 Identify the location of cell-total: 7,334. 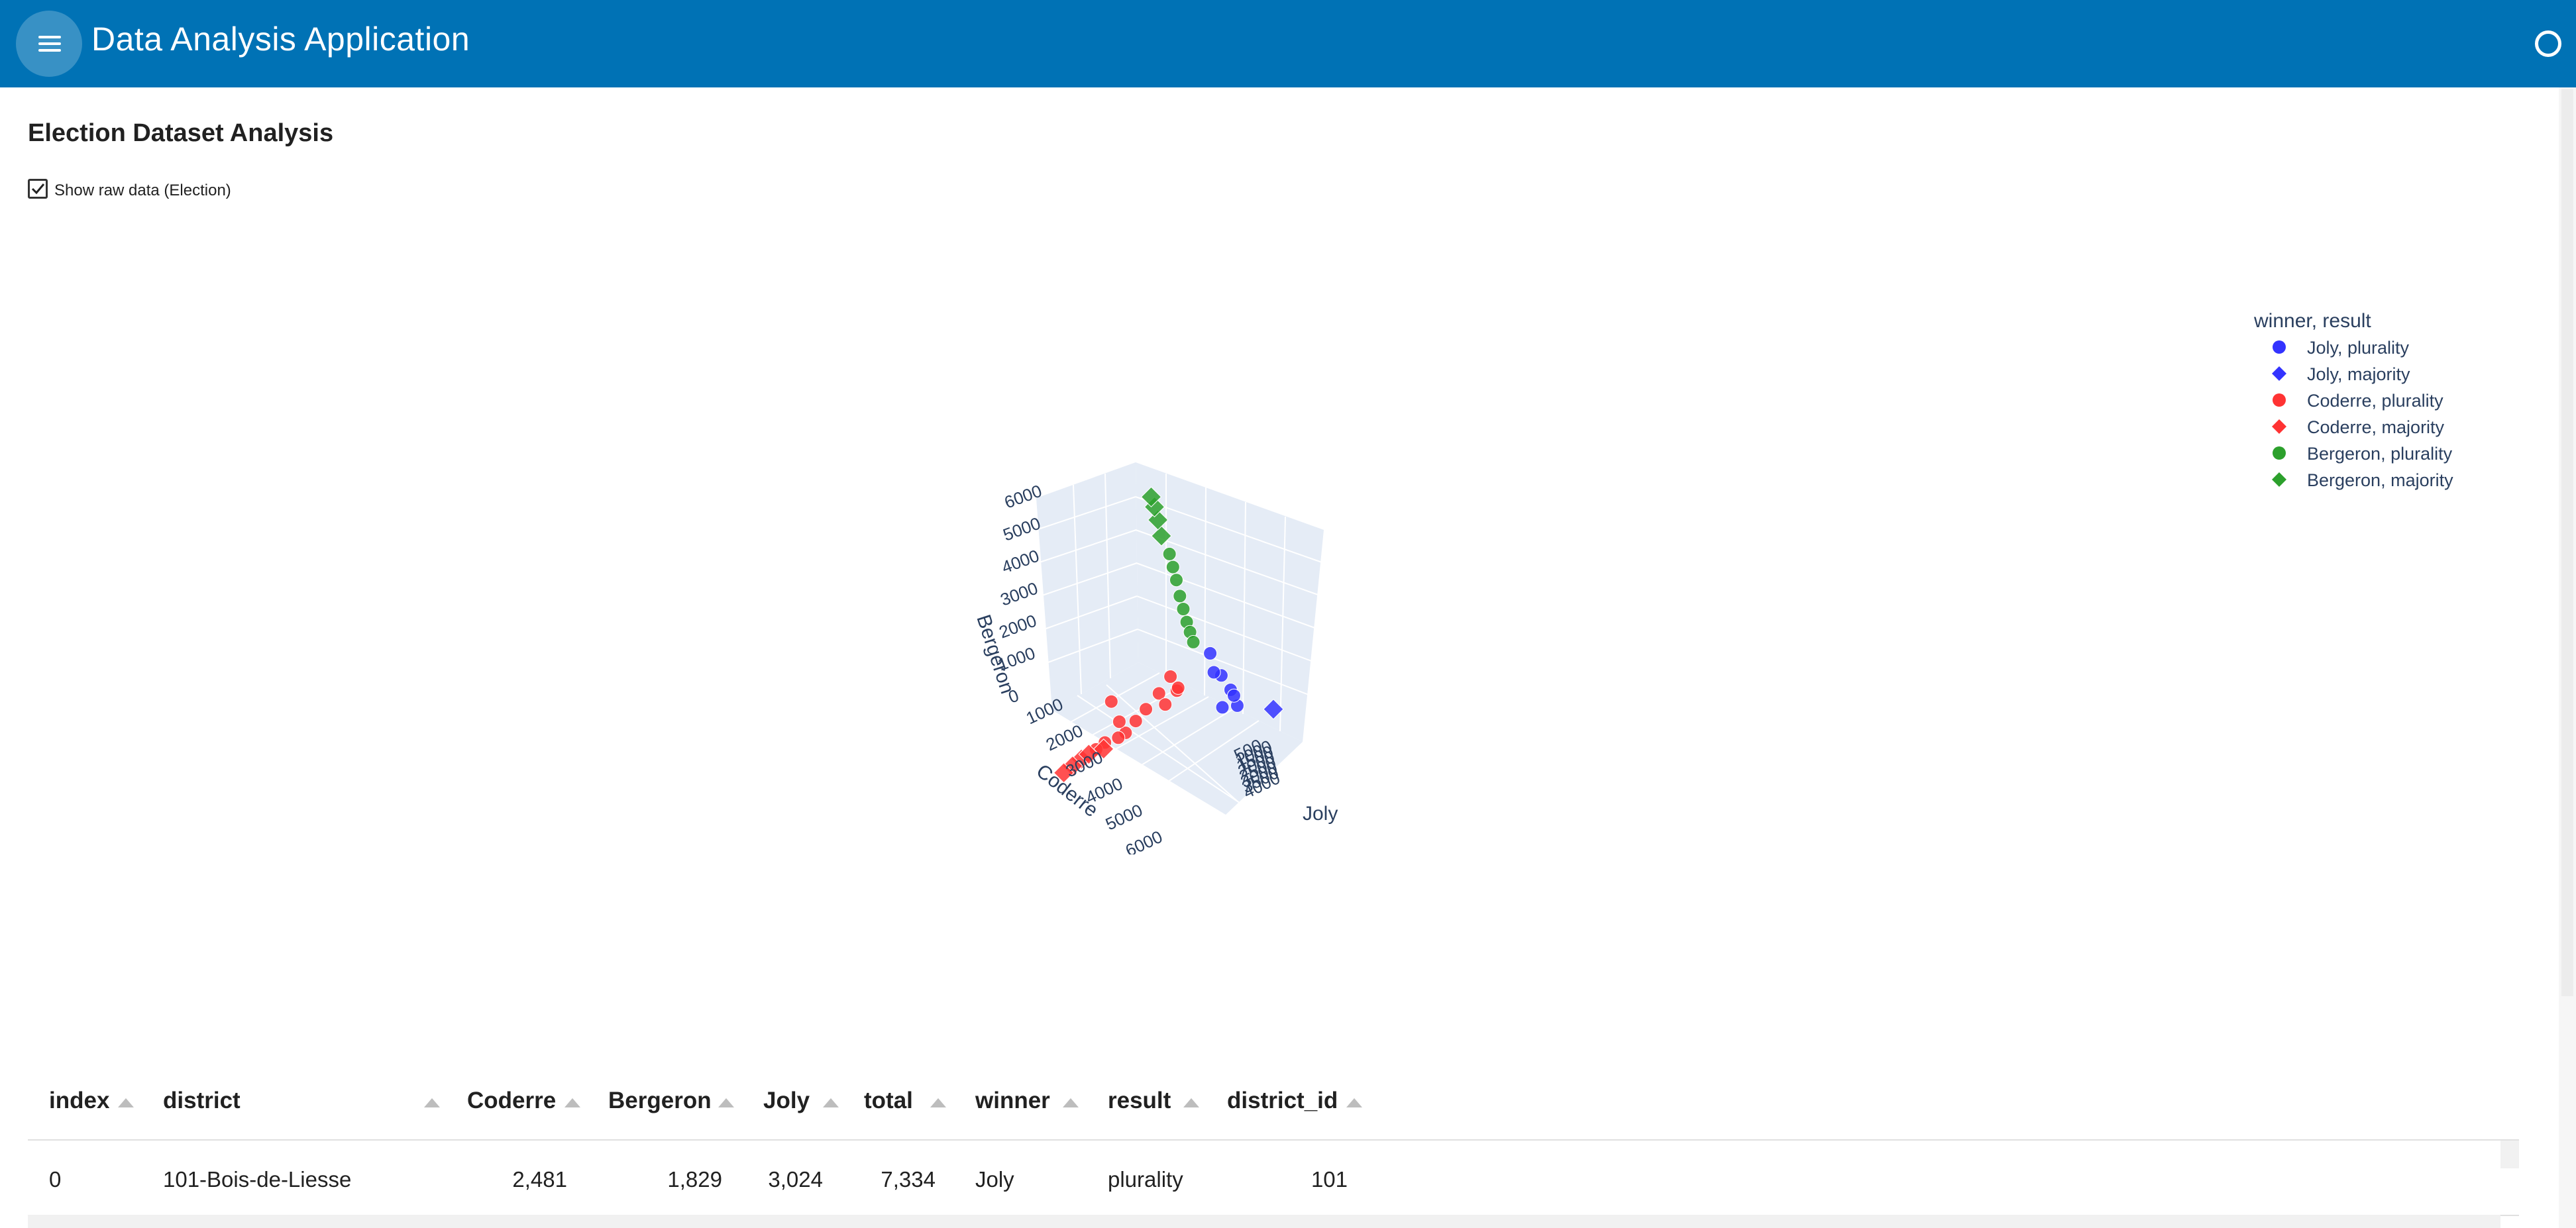
(908, 1179).